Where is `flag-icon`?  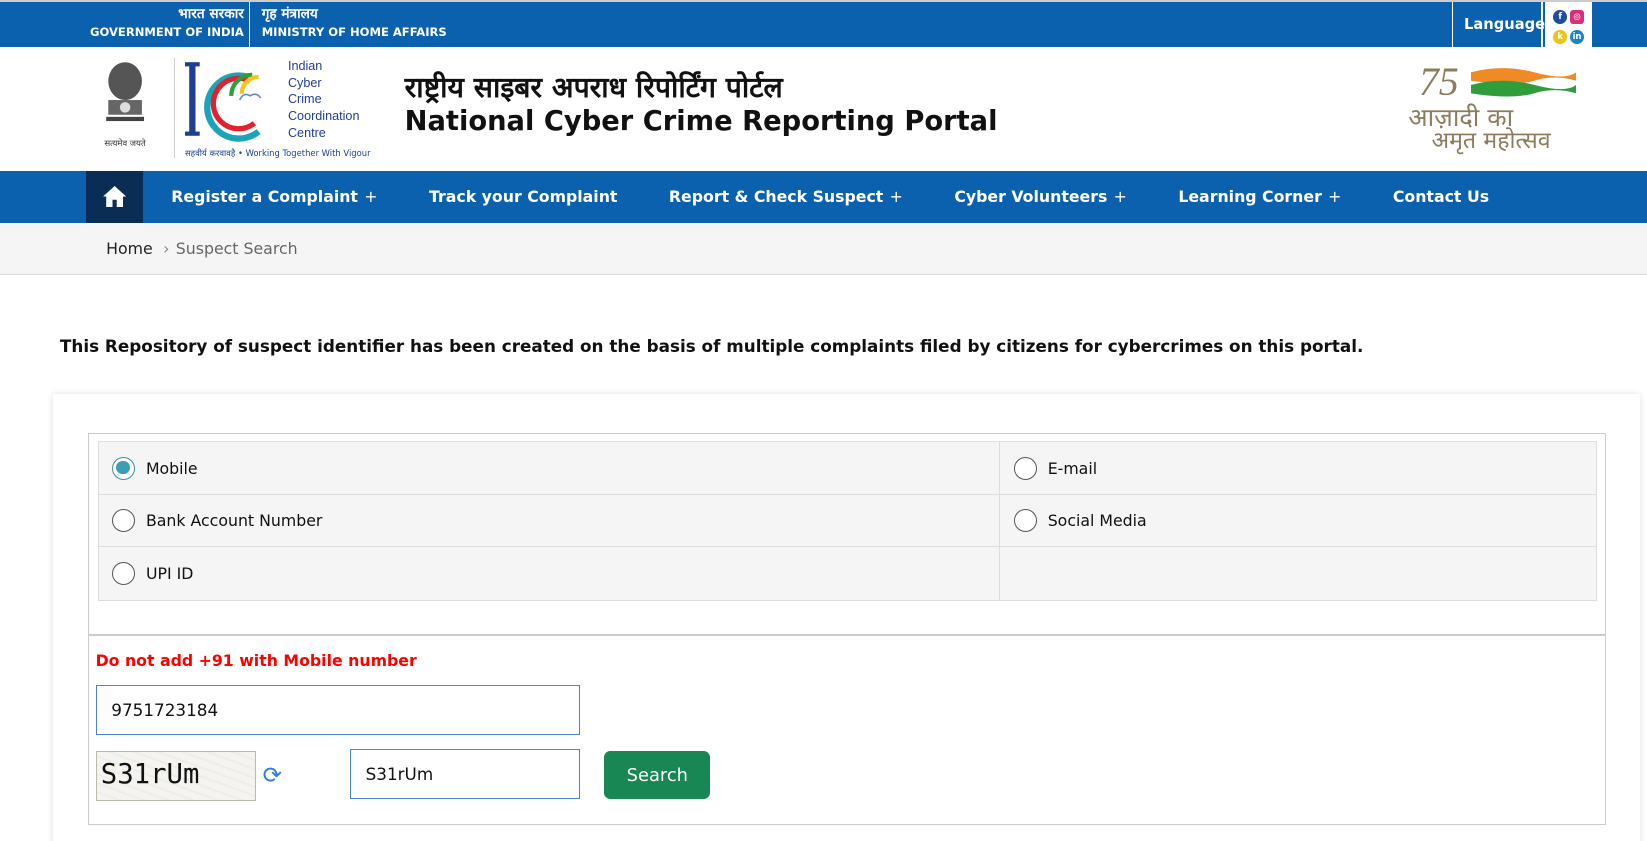 flag-icon is located at coordinates (1524, 82).